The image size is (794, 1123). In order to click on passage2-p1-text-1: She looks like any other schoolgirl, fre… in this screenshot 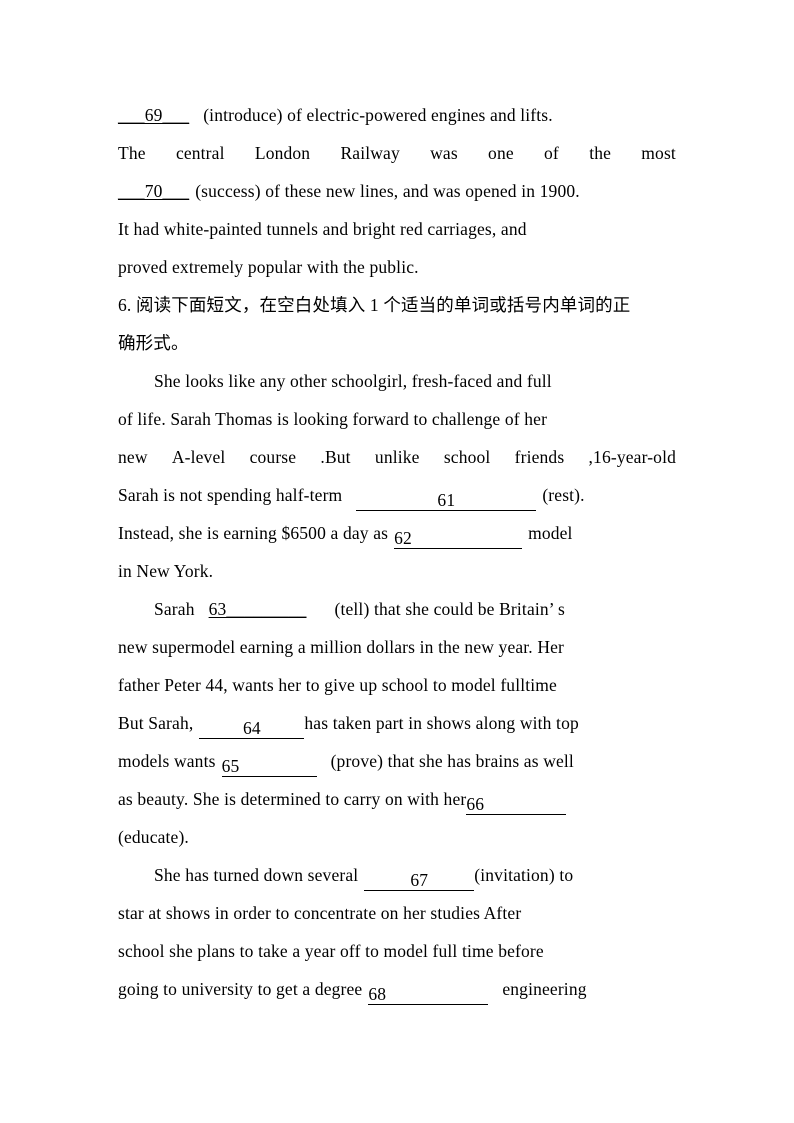, I will do `click(353, 381)`.